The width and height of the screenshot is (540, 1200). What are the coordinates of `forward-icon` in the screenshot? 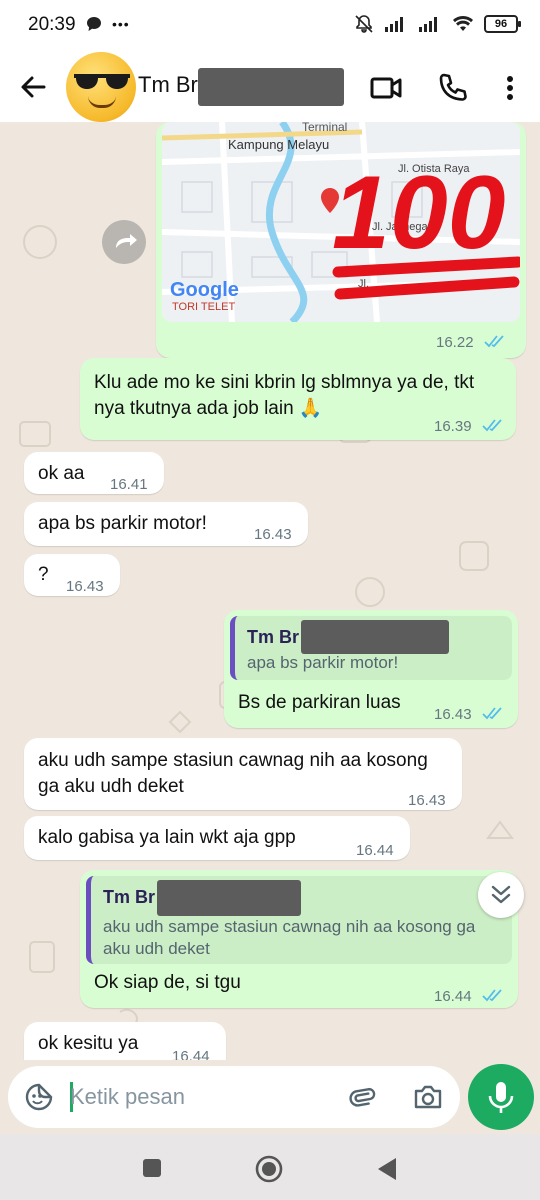 It's located at (126, 241).